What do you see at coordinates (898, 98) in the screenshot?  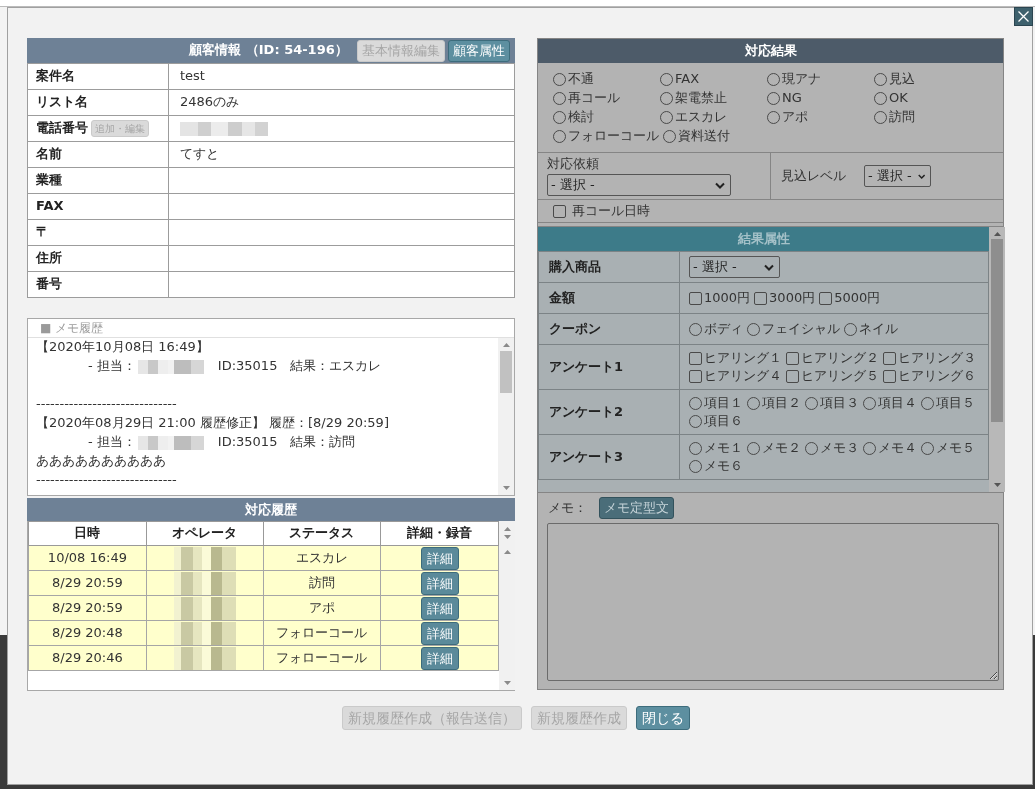 I see `radio-label: OK` at bounding box center [898, 98].